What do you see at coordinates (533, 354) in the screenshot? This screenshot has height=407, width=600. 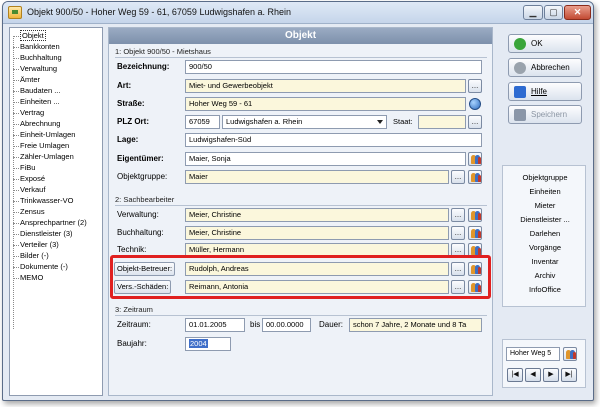 I see `current-record-field: Hoher Weg 5` at bounding box center [533, 354].